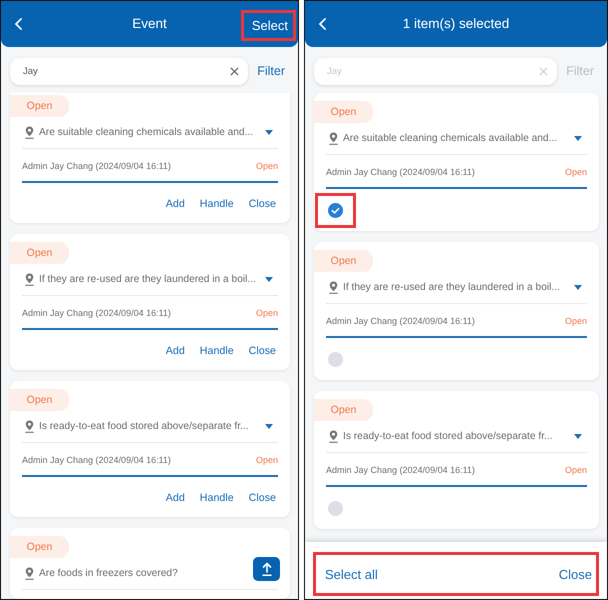 This screenshot has width=608, height=600. I want to click on close-button: Close, so click(575, 574).